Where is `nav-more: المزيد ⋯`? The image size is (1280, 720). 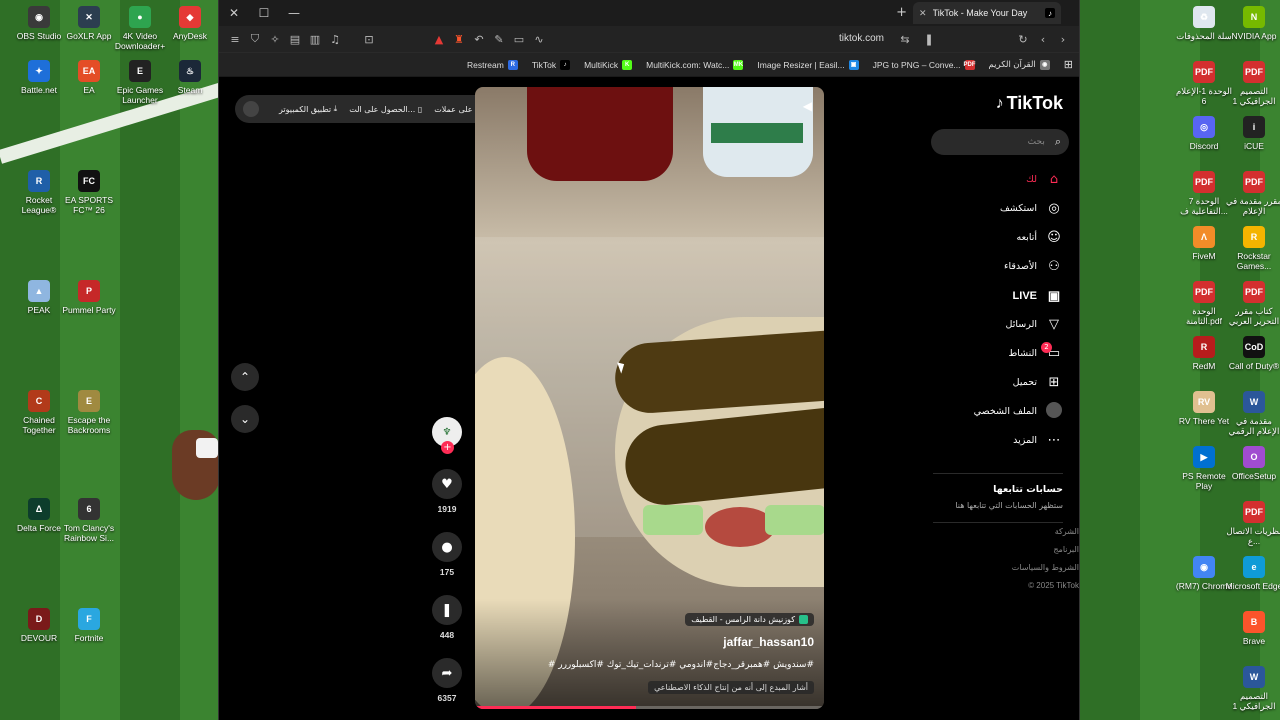
nav-more: المزيد ⋯ is located at coordinates (1003, 440).